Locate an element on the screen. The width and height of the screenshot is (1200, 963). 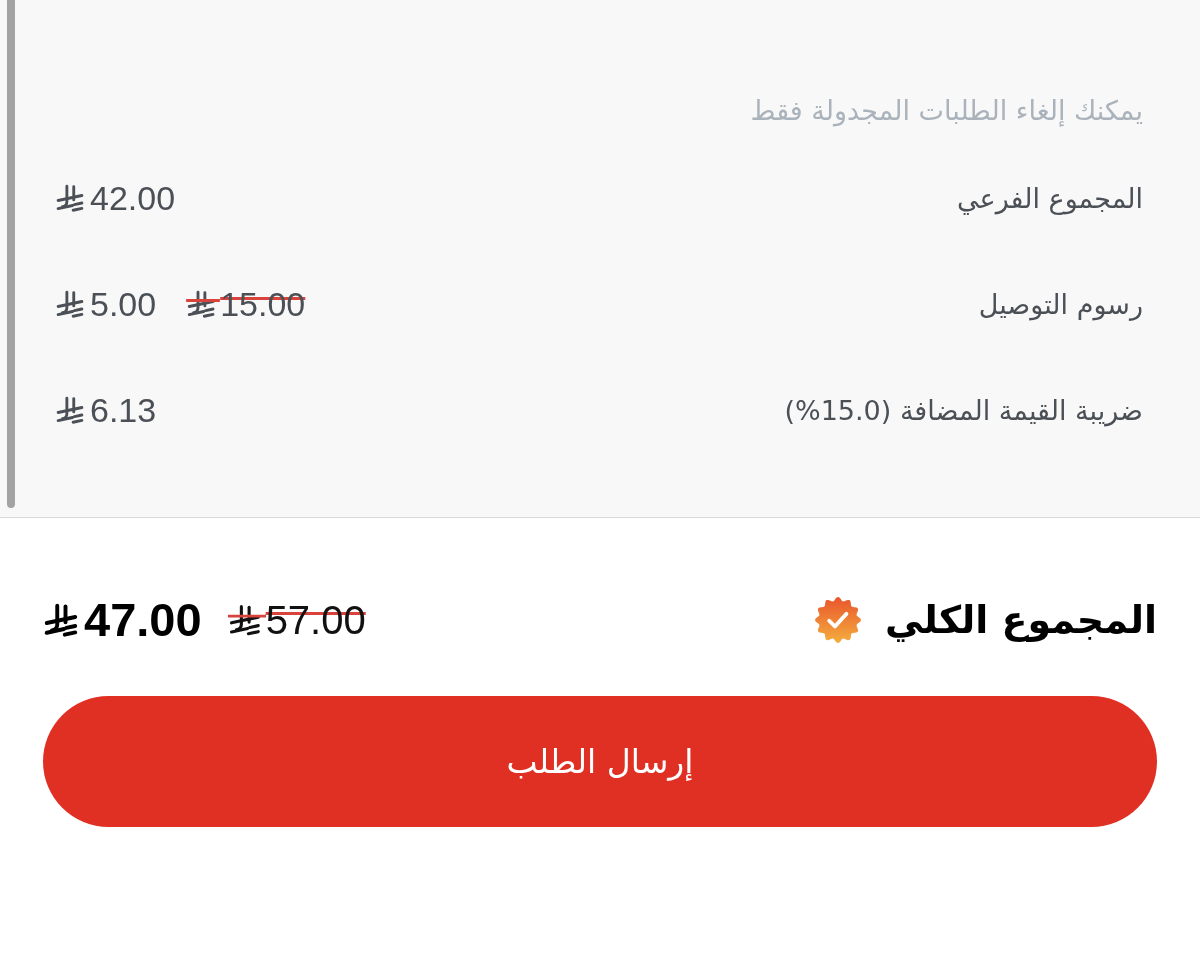
line-label: رسوم التوصيل is located at coordinates (1060, 304).